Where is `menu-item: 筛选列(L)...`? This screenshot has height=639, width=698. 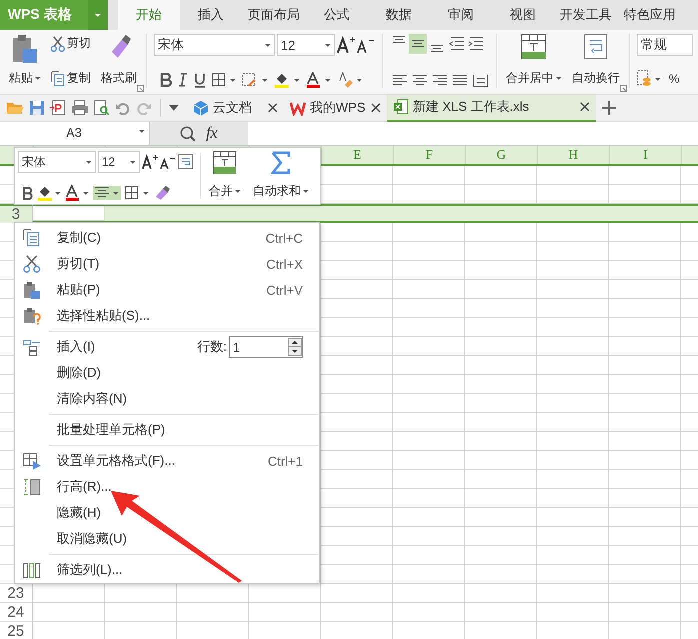 menu-item: 筛选列(L)... is located at coordinates (167, 570).